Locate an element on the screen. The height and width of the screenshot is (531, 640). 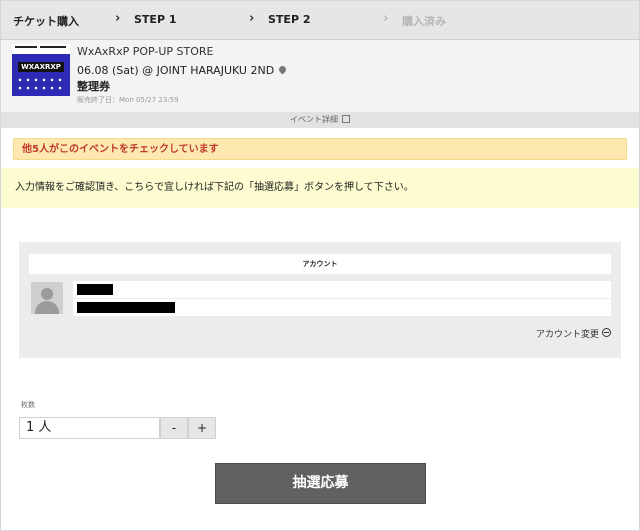
sale-end-date: 販売終了日：Mon 05/27 23:59 is located at coordinates (128, 100).